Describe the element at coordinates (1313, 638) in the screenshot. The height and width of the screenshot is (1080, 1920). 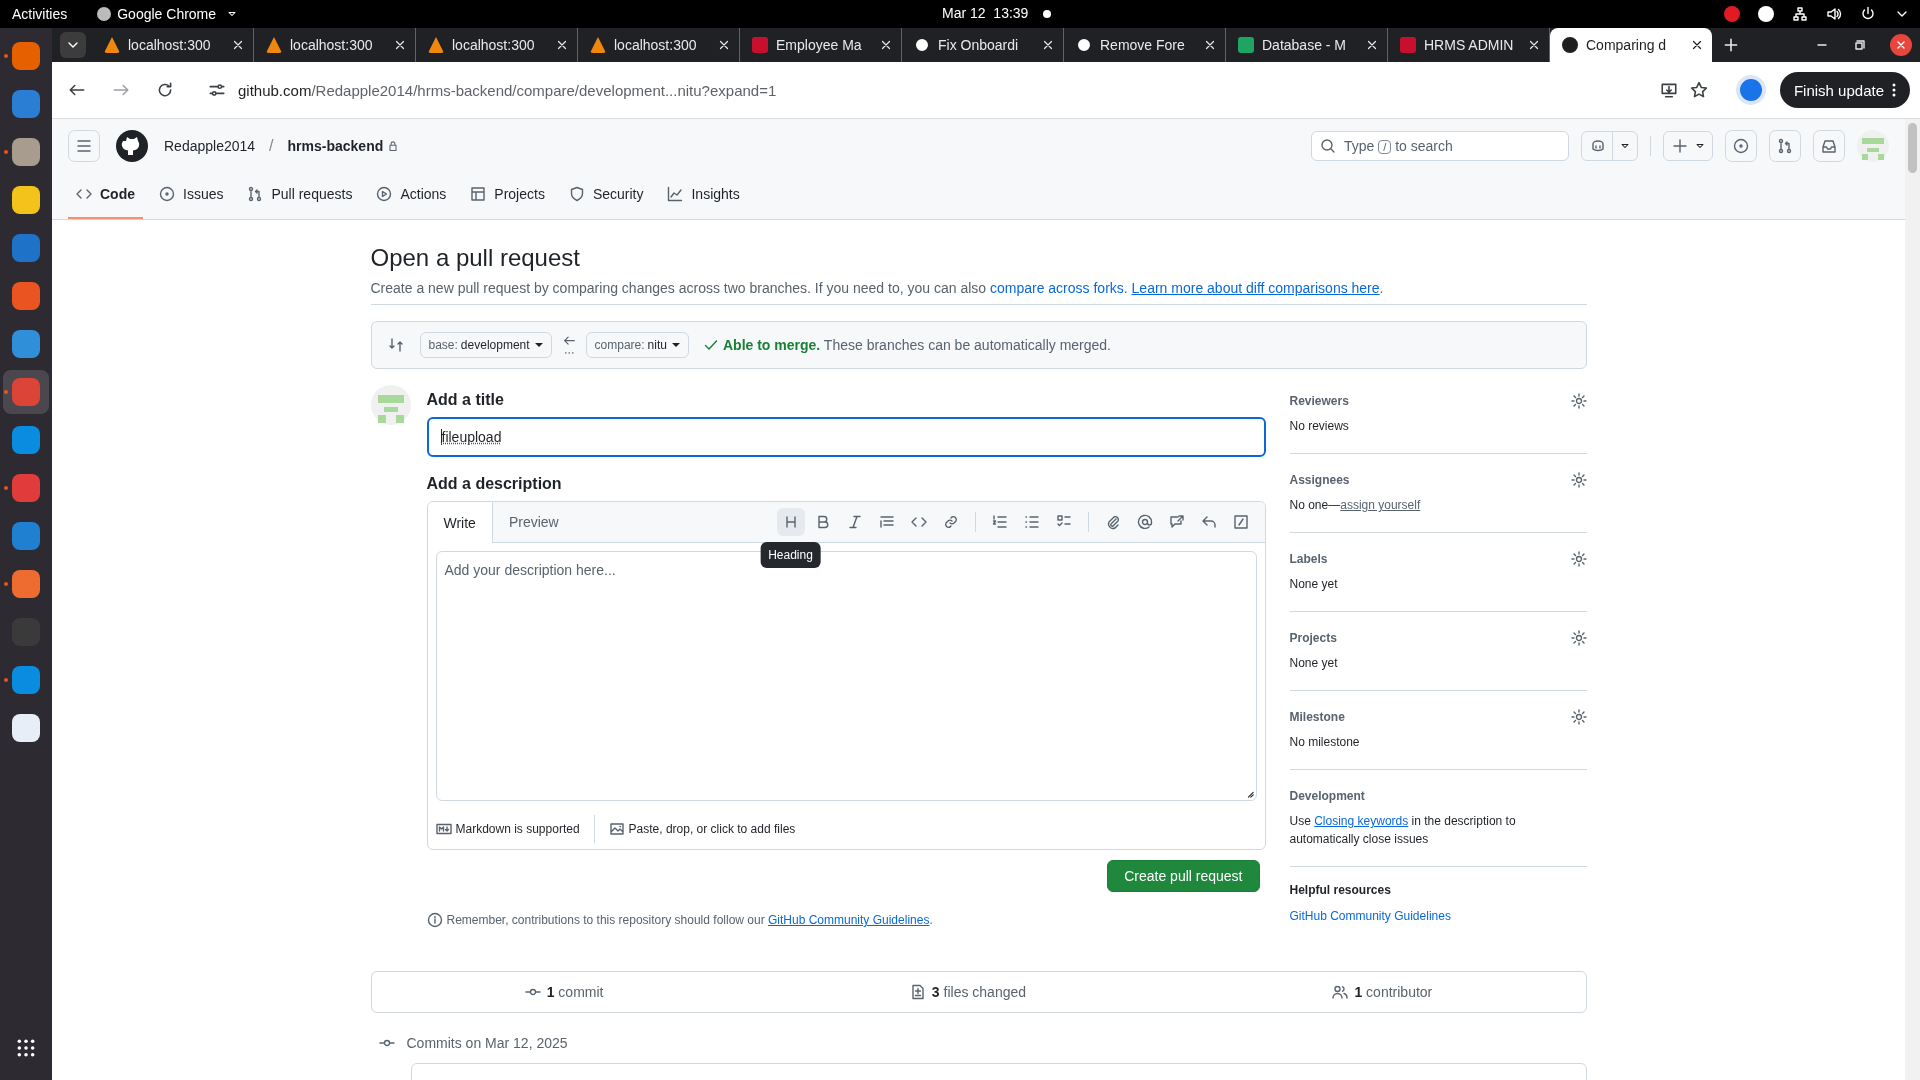
I see `sidebar-heading: Projects` at that location.